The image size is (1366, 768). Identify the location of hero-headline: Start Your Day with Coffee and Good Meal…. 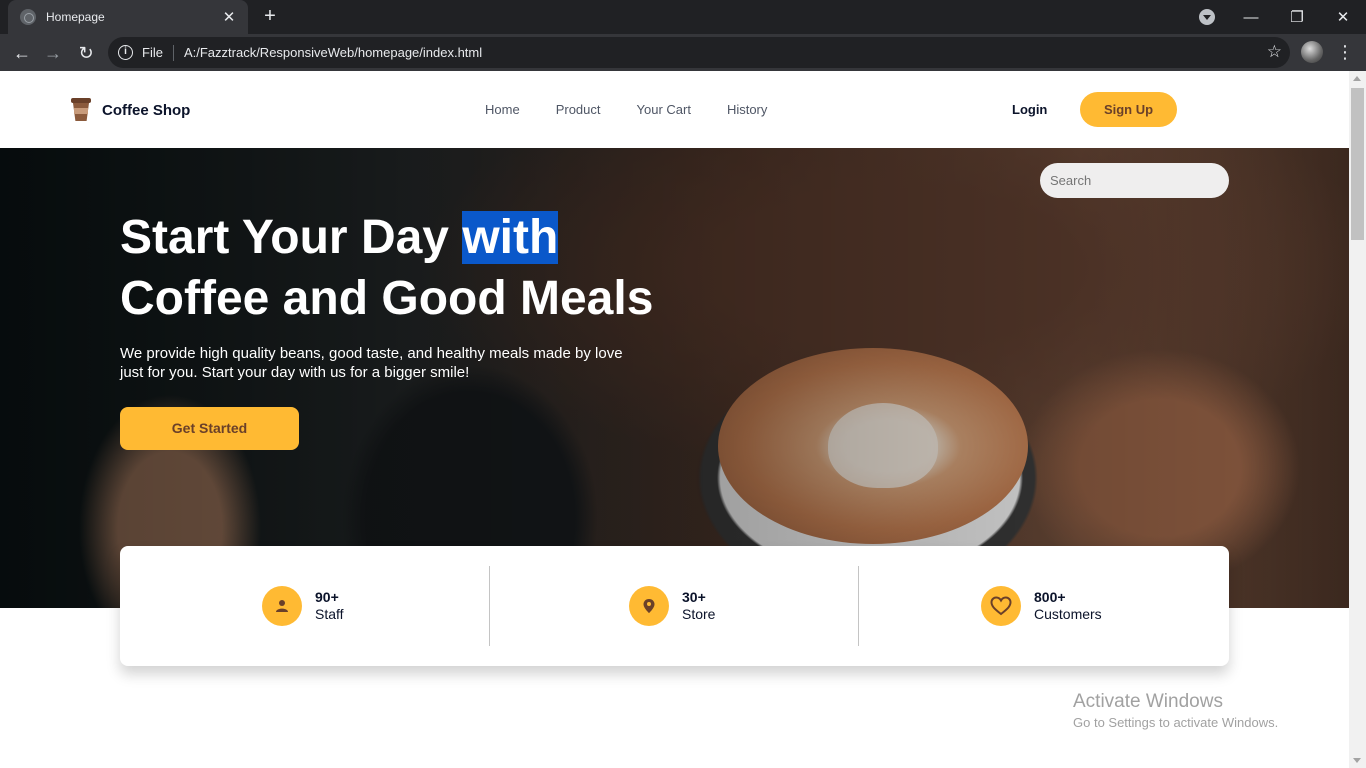
(430, 268).